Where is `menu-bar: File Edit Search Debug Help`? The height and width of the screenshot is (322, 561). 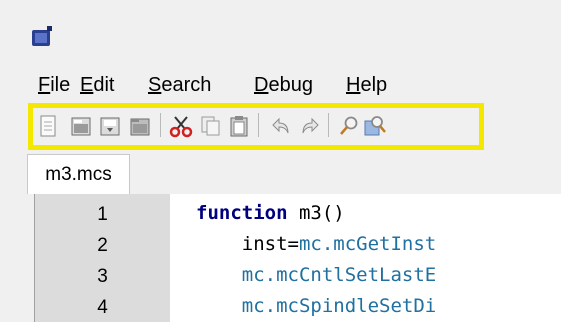
menu-bar: File Edit Search Debug Help is located at coordinates (280, 86).